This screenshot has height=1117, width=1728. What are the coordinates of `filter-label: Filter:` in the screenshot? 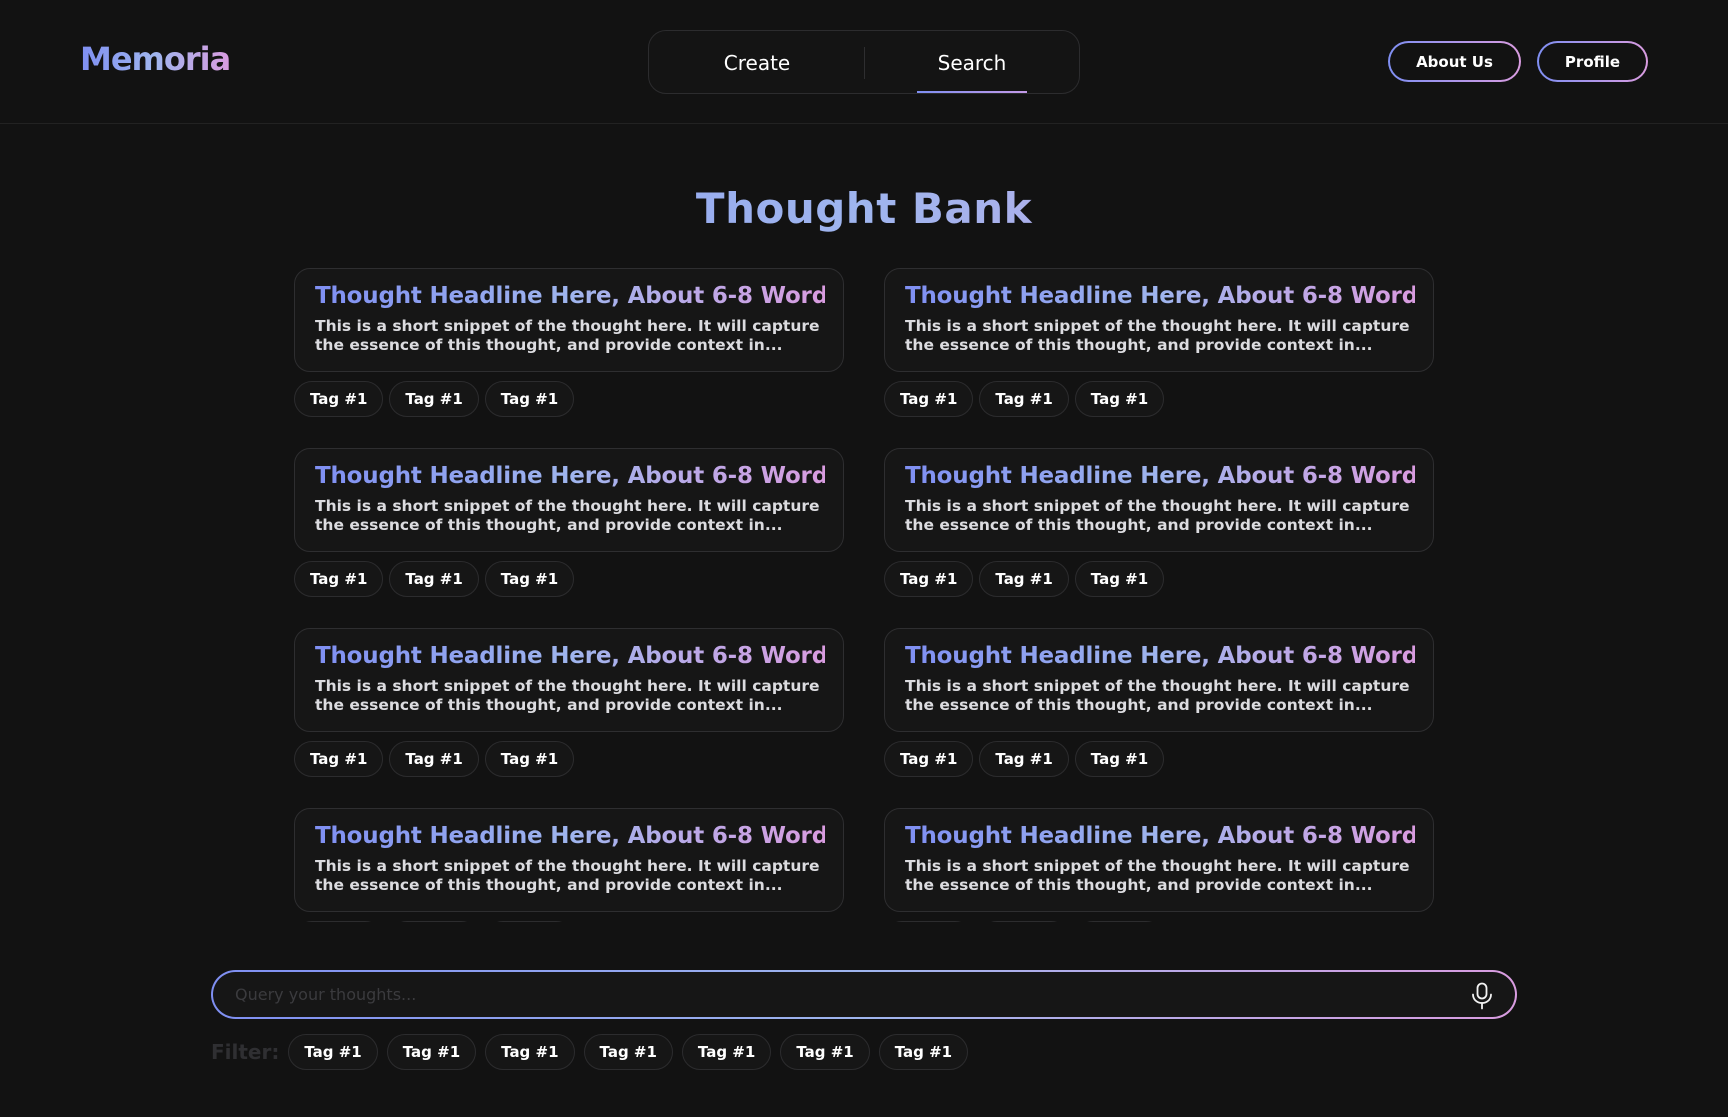 It's located at (245, 1052).